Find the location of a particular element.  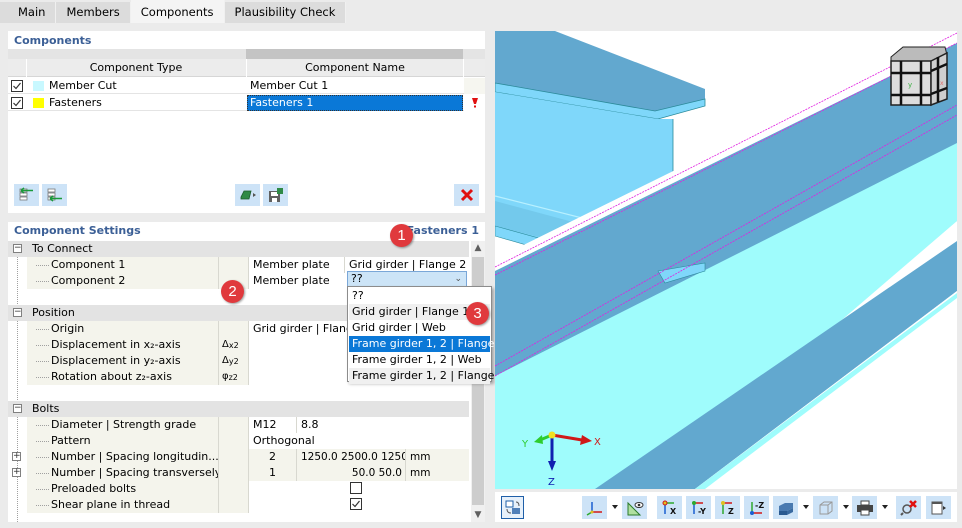

scroll-up-arrow: ▲ is located at coordinates (478, 248).